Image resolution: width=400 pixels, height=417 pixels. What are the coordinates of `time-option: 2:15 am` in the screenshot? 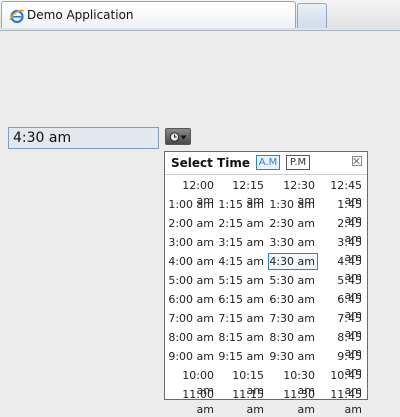 It's located at (242, 223).